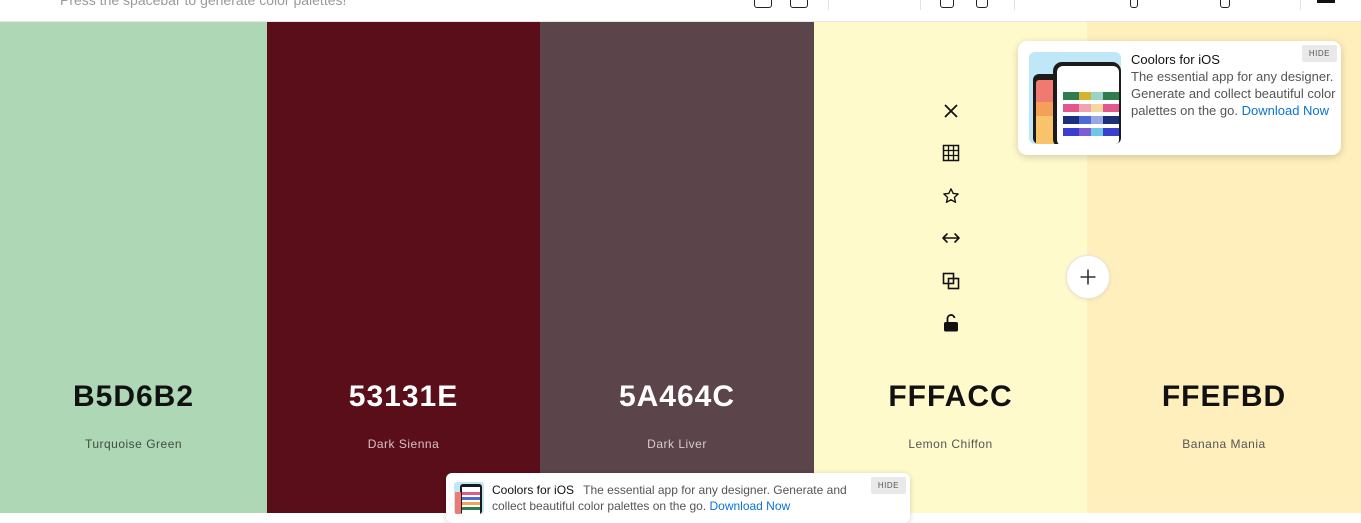 The height and width of the screenshot is (523, 1361). I want to click on grid-icon, so click(951, 153).